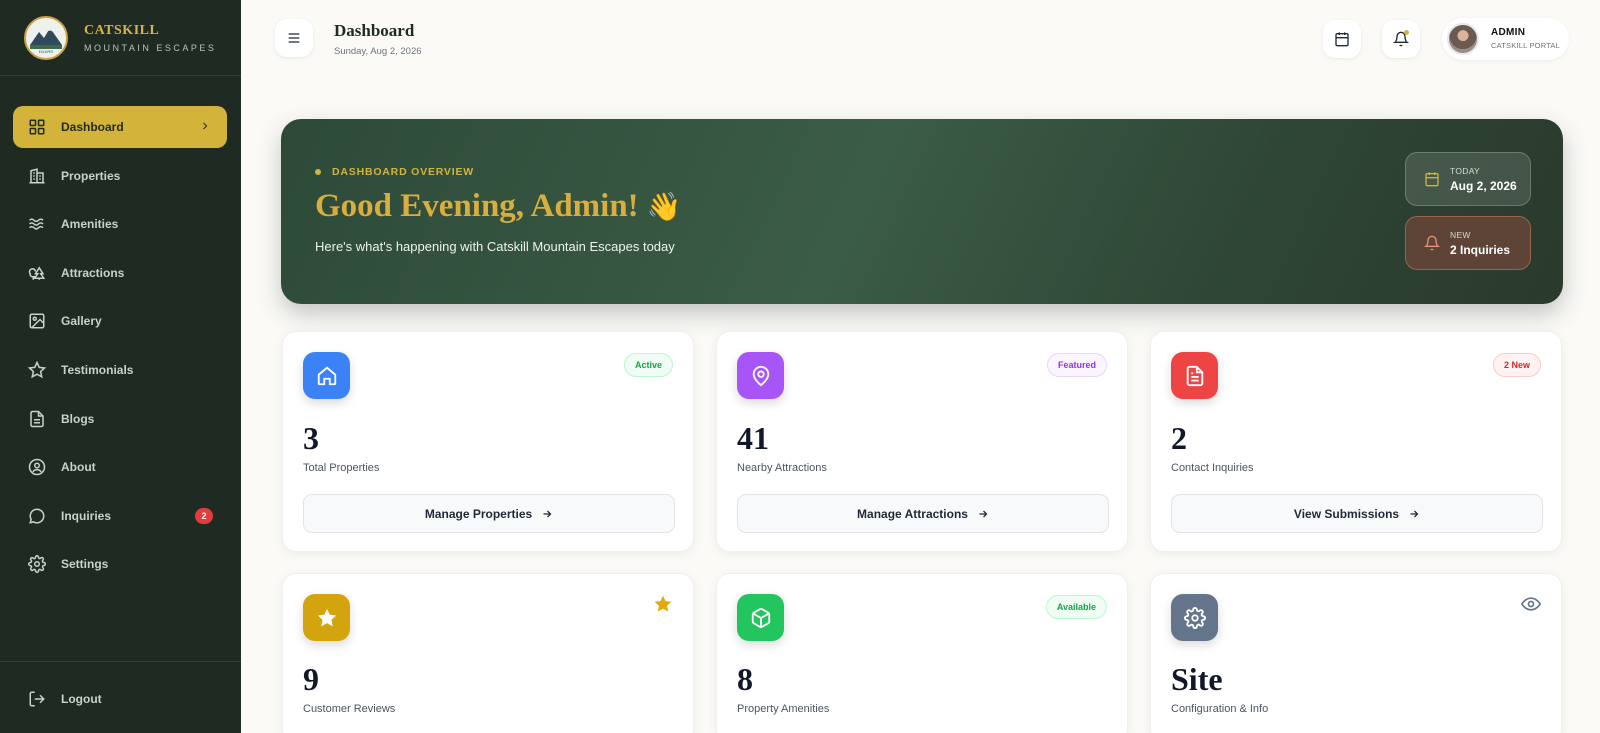 This screenshot has width=1600, height=733. What do you see at coordinates (760, 617) in the screenshot?
I see `box-icon` at bounding box center [760, 617].